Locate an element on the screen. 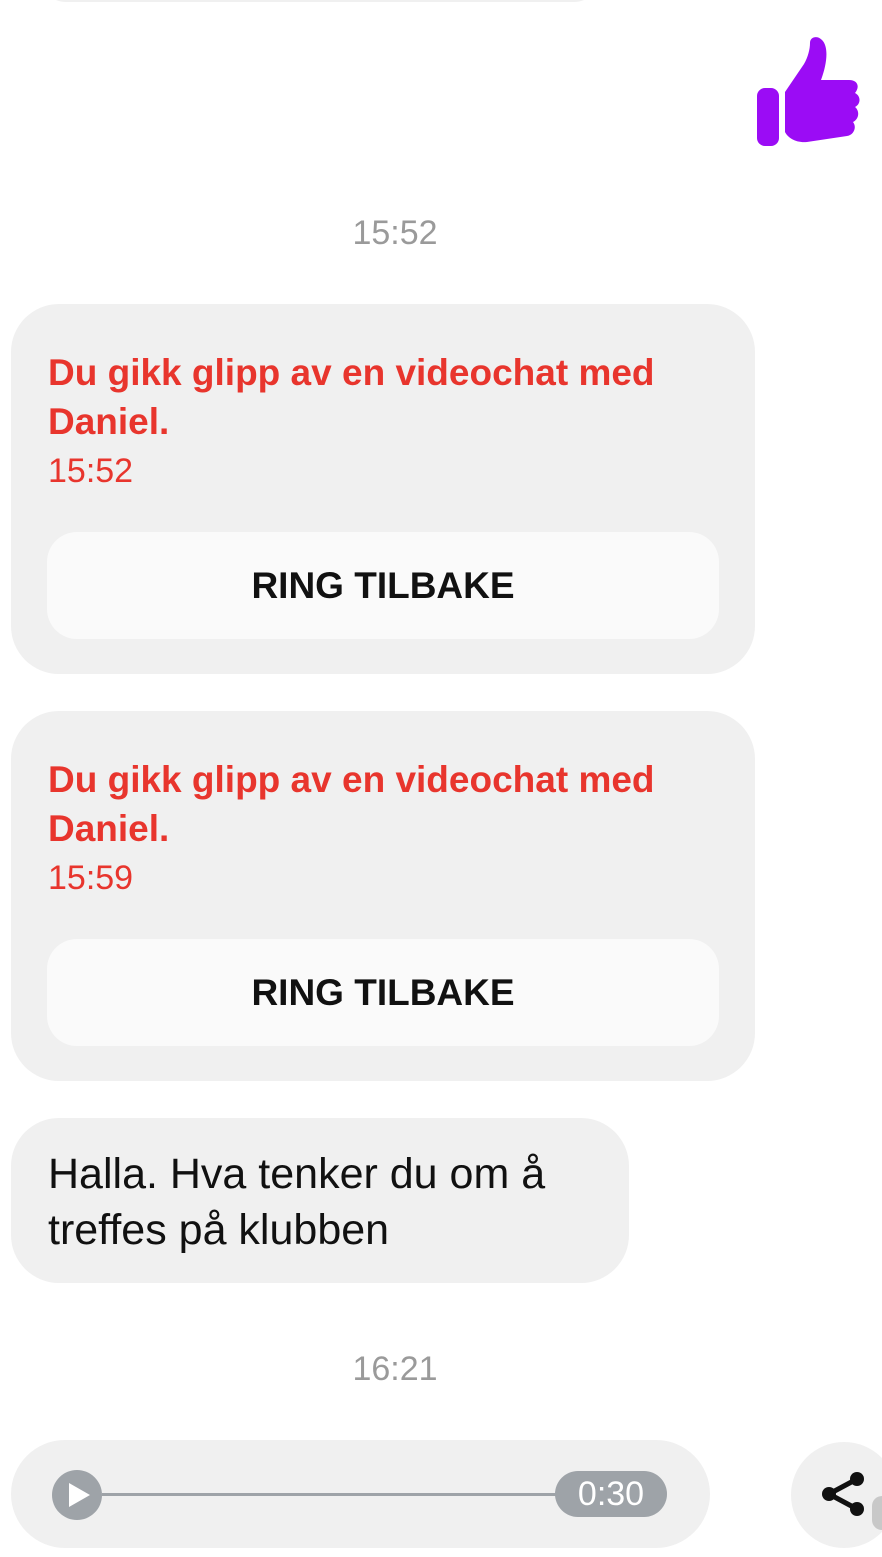  avatar is located at coordinates (877, 1513).